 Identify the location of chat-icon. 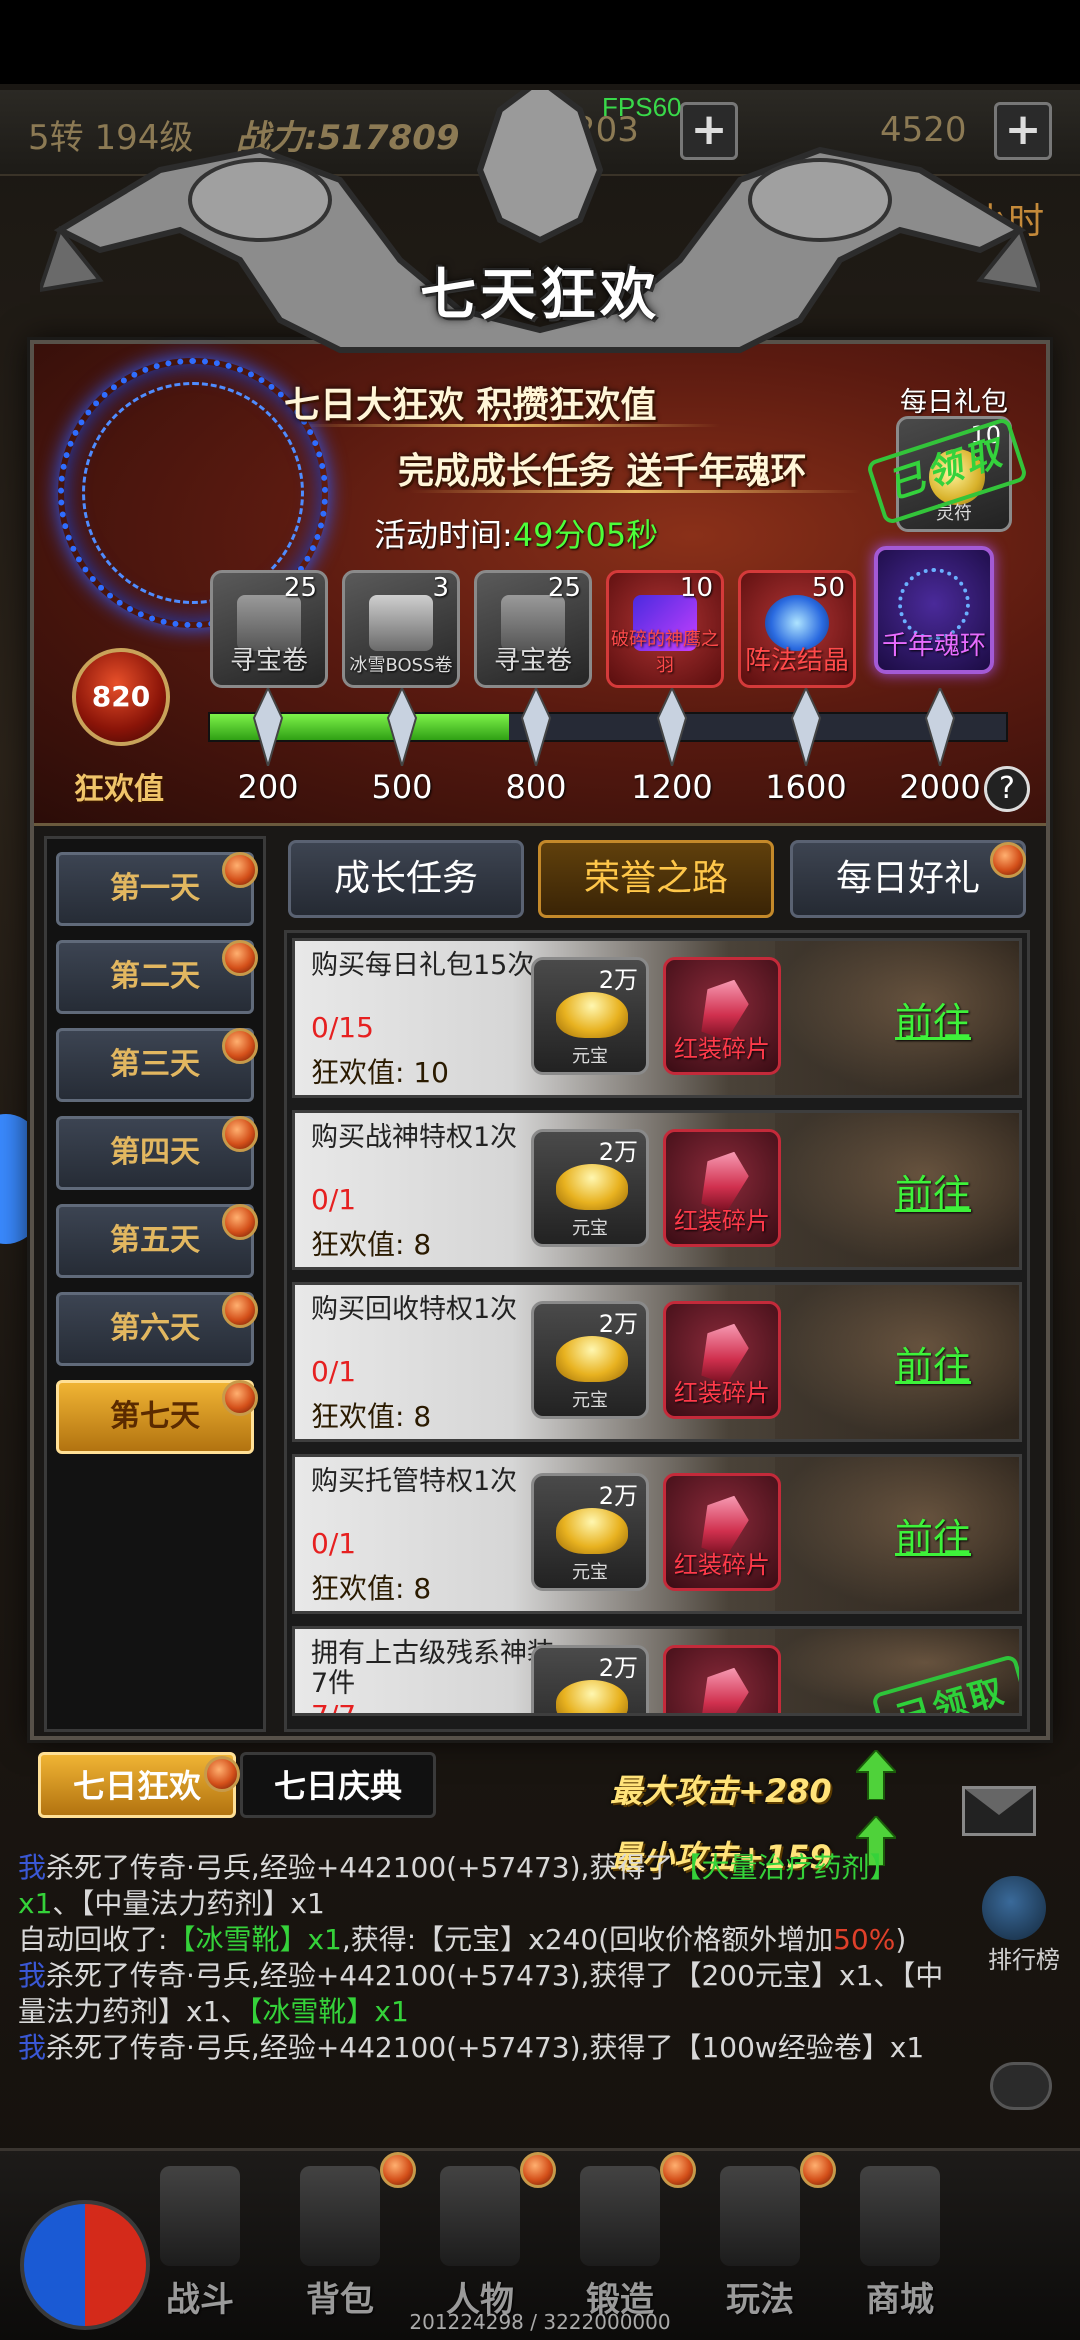
(1021, 2086).